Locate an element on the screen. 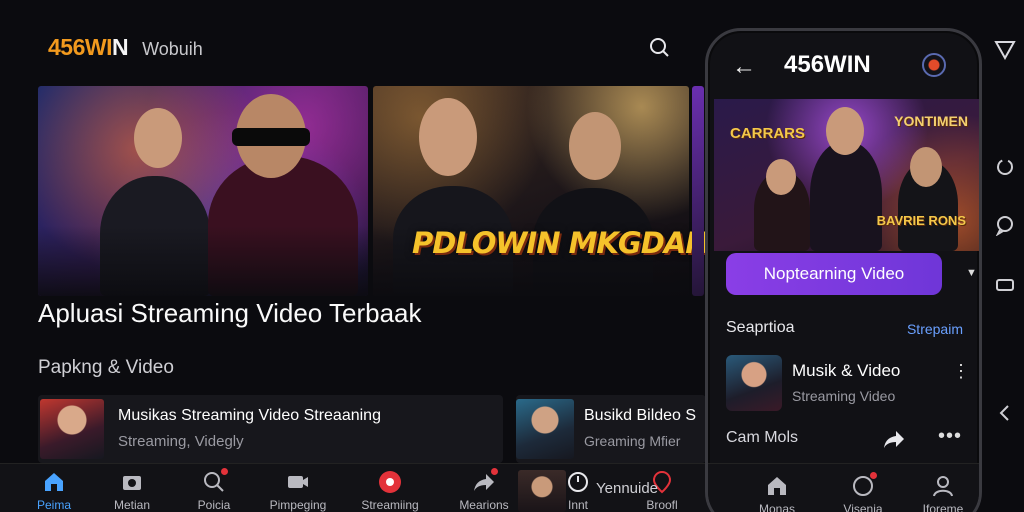 The height and width of the screenshot is (512, 1024). list-item-subtitle: Streaming, Videgly is located at coordinates (181, 441).